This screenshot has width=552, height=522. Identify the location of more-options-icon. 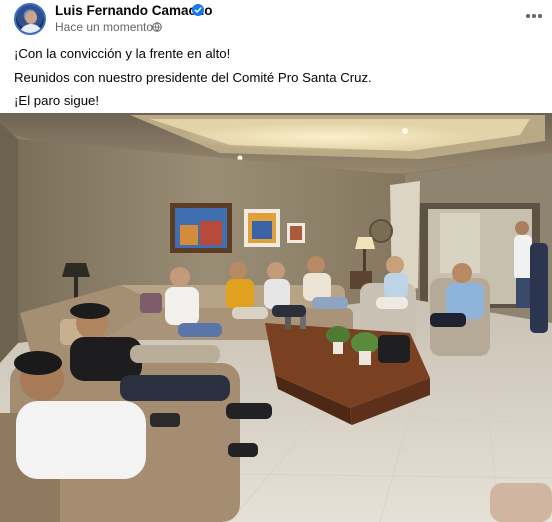
(534, 16).